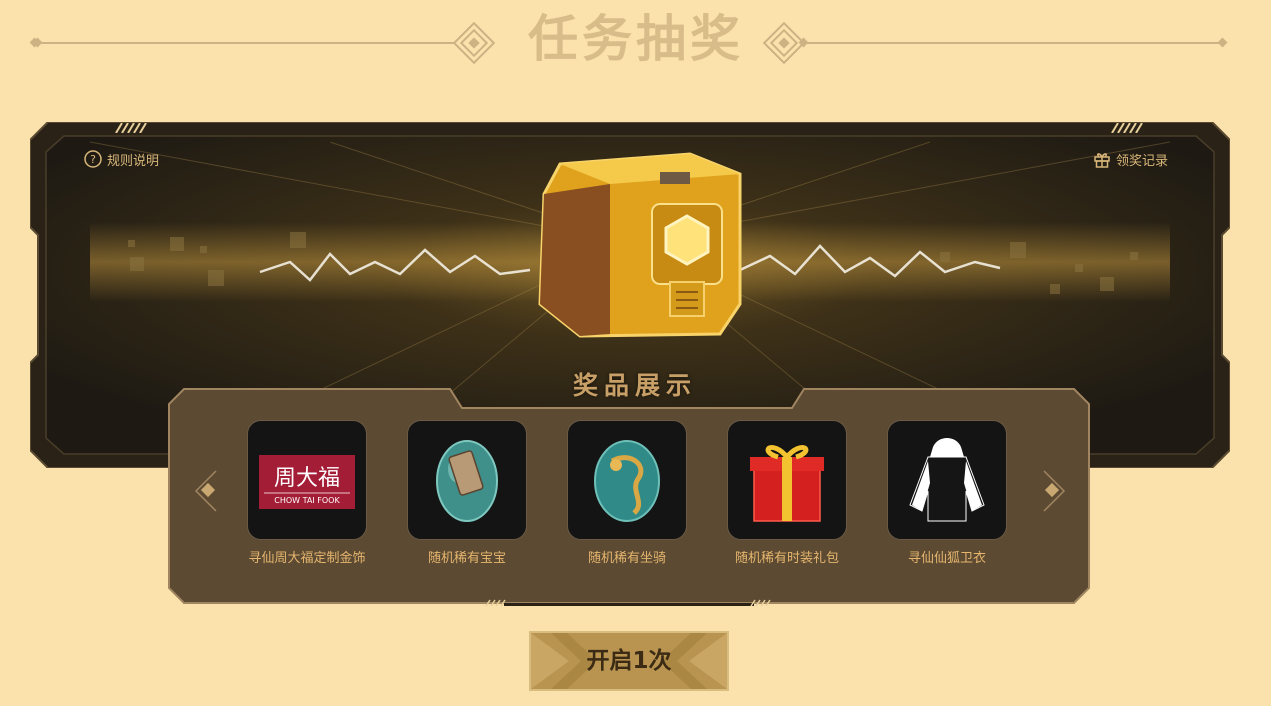  Describe the element at coordinates (634, 385) in the screenshot. I see `prize-section-heading: 奖品展示` at that location.